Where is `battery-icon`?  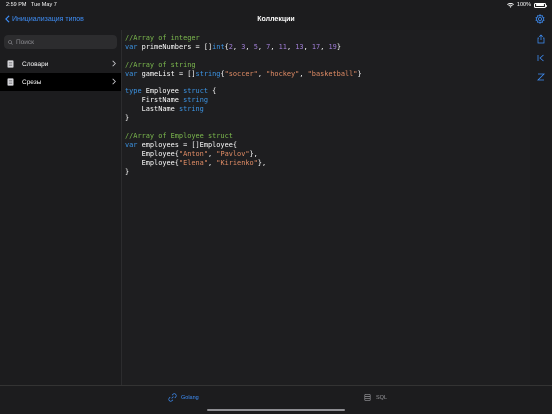
battery-icon is located at coordinates (540, 5).